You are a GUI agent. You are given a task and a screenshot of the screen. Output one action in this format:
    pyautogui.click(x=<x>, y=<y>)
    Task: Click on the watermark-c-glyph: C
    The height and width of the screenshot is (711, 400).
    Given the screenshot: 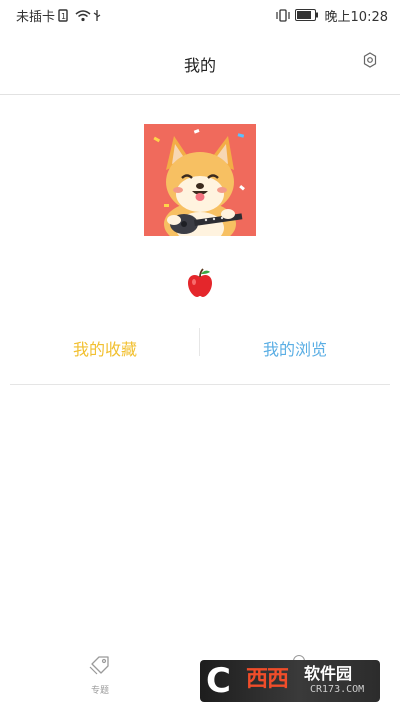 What is the action you would take?
    pyautogui.click(x=218, y=681)
    